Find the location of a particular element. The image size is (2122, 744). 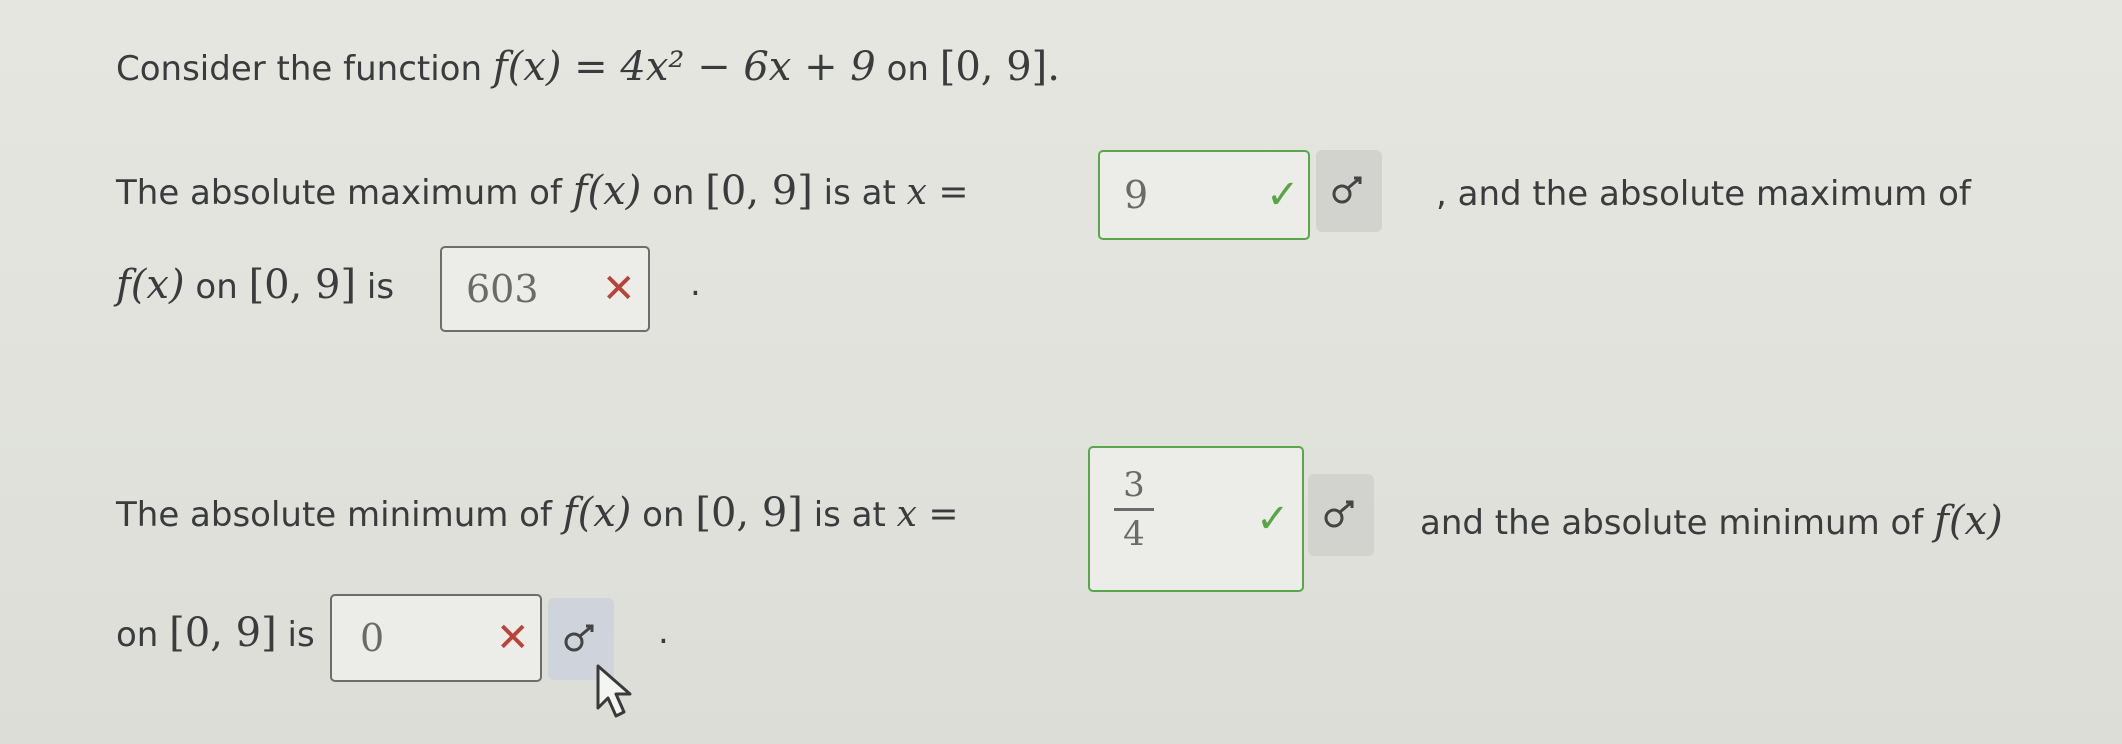

max-value-is: is is located at coordinates (380, 287).